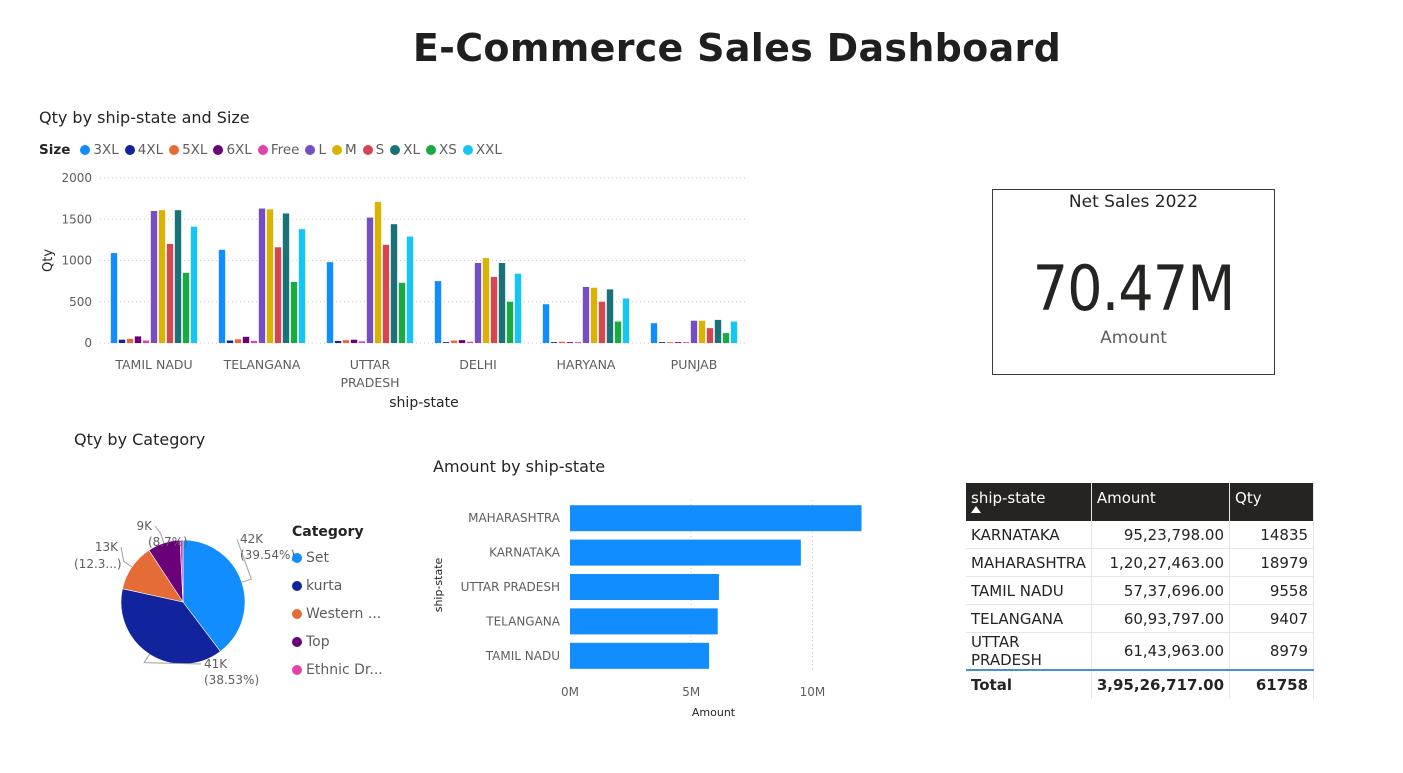 The width and height of the screenshot is (1403, 773). Describe the element at coordinates (153, 364) in the screenshot. I see `x-tick-label: TAMIL NADU` at that location.